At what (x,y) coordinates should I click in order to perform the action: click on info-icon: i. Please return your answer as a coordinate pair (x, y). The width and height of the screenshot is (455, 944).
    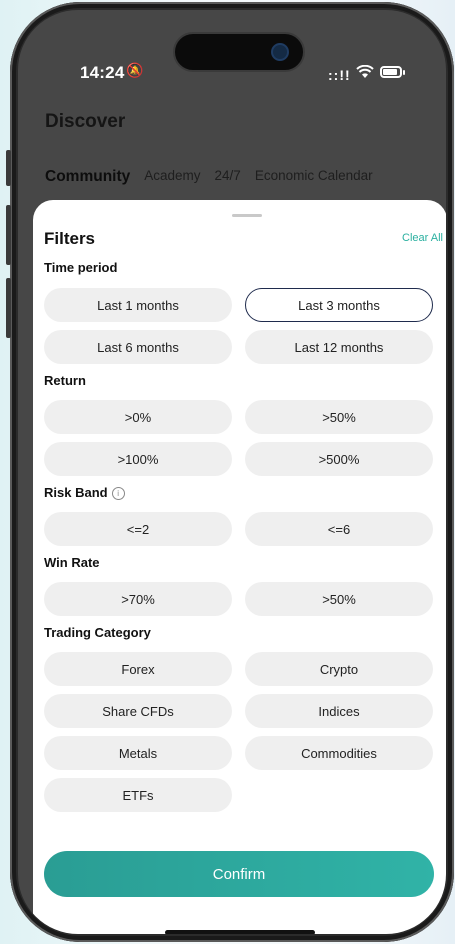
    Looking at the image, I should click on (118, 493).